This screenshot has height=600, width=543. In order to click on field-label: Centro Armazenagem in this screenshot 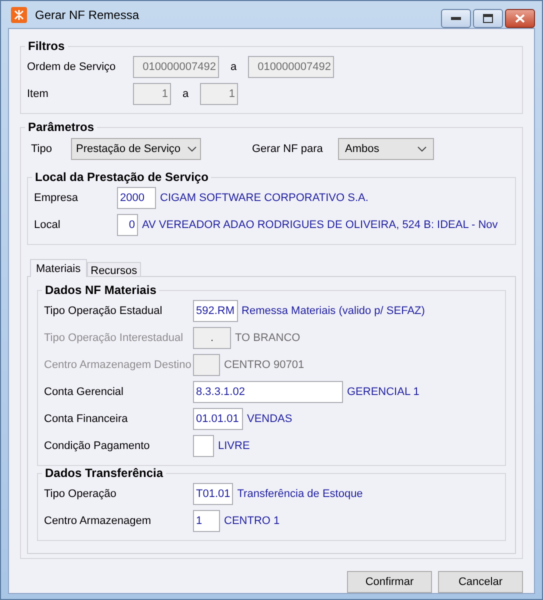, I will do `click(98, 520)`.